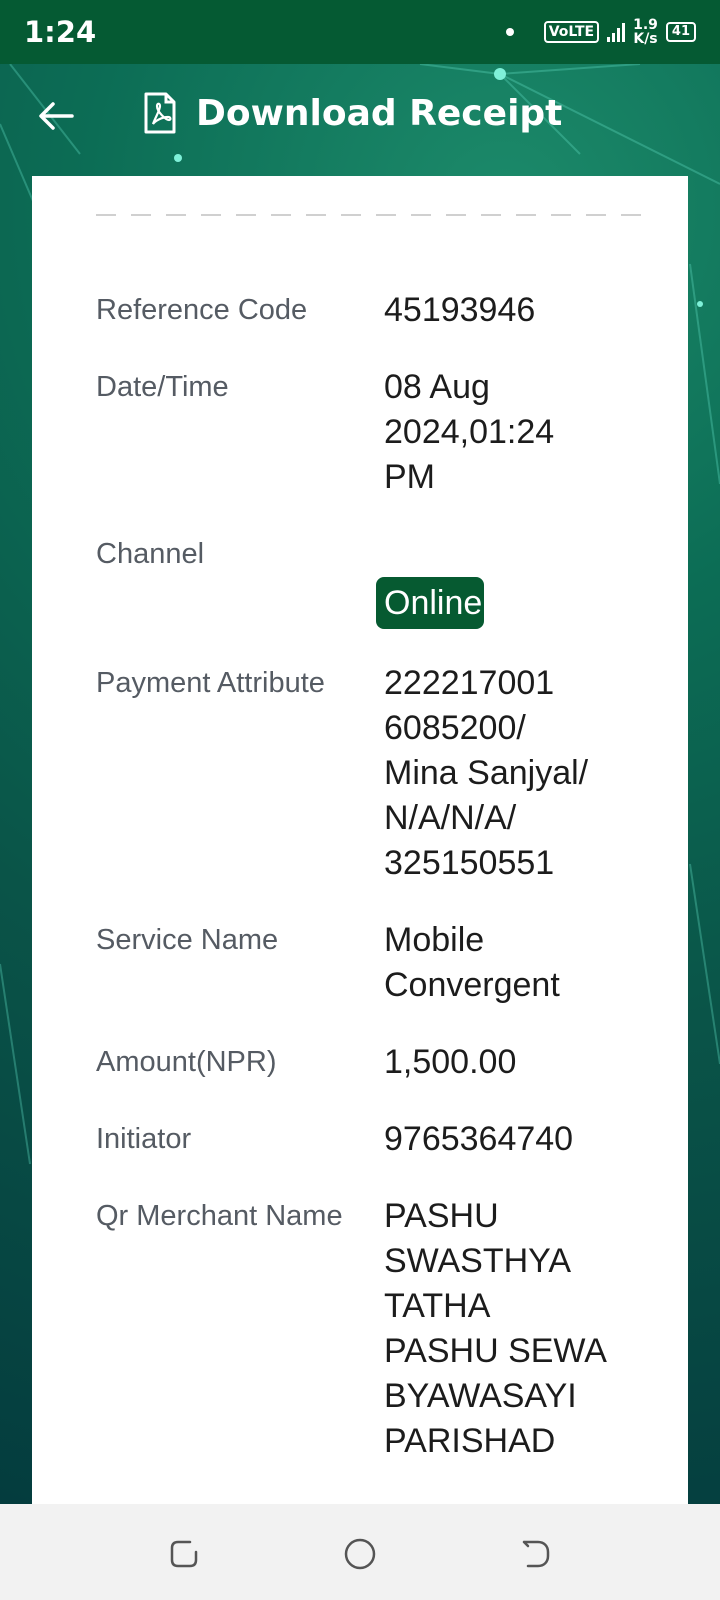 The image size is (720, 1600). What do you see at coordinates (680, 32) in the screenshot?
I see `battery-icon: 41` at bounding box center [680, 32].